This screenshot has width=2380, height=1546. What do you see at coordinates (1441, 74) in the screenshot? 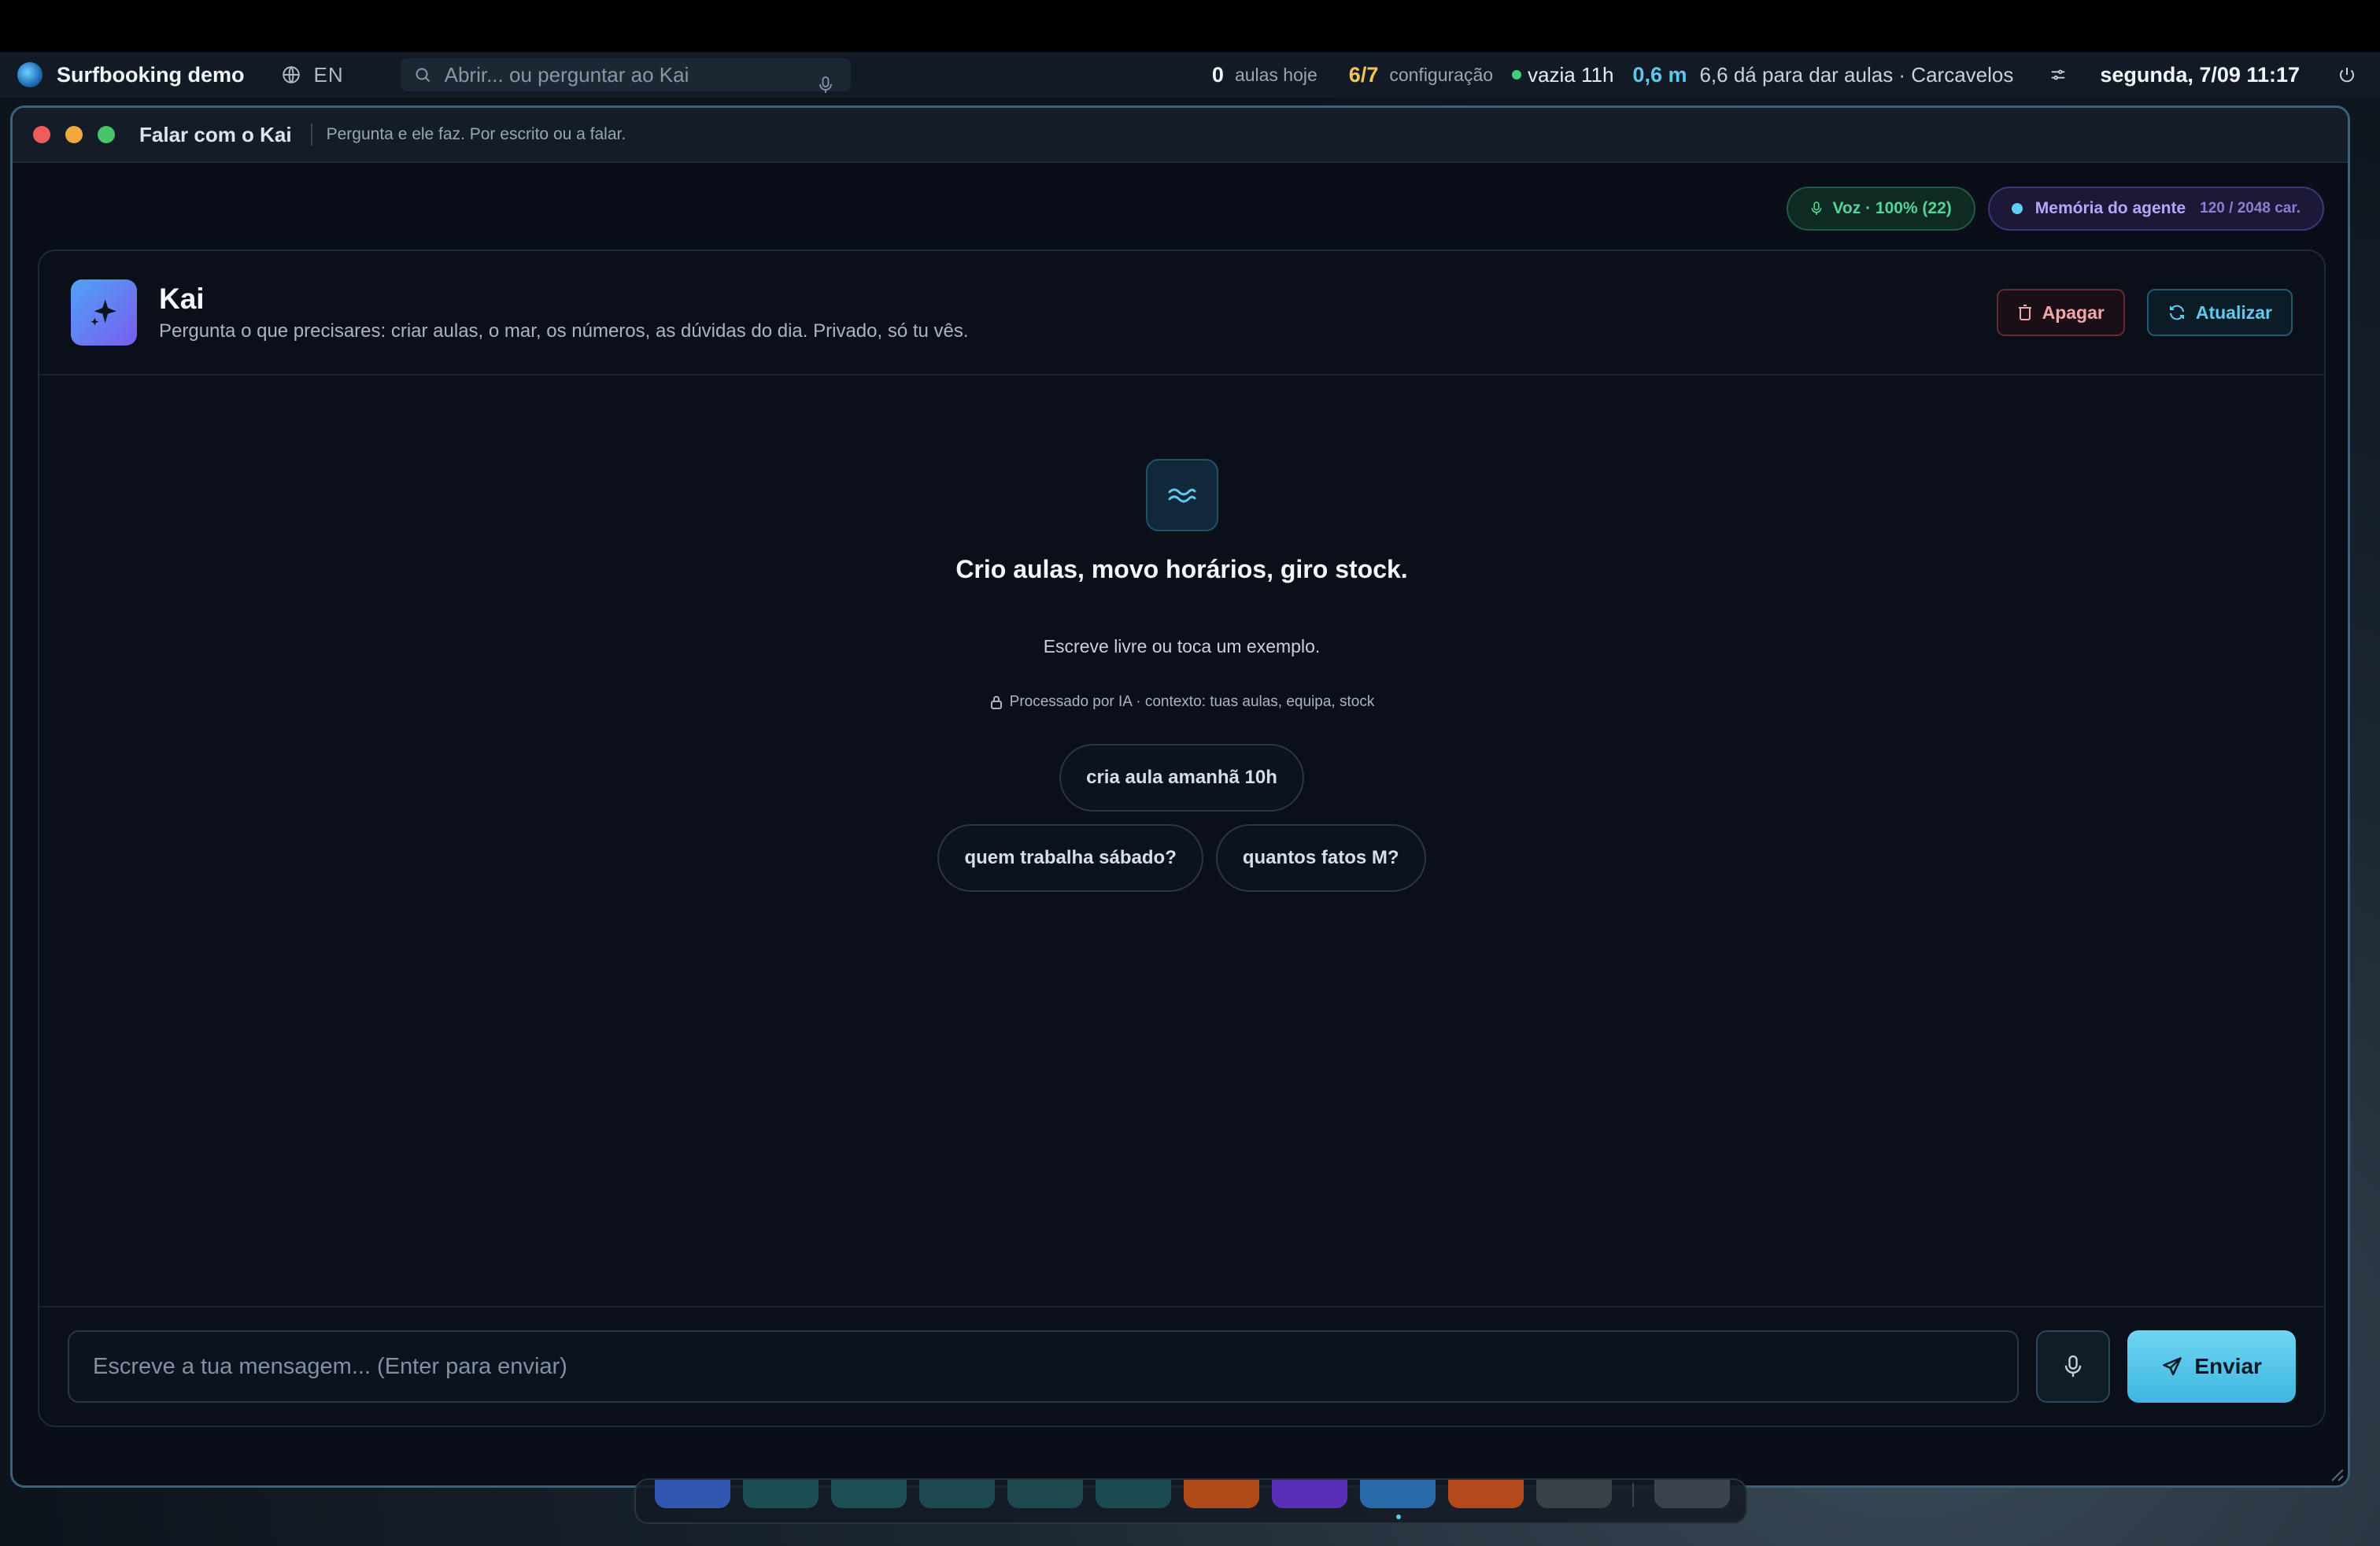
I see `config-label: configuração` at bounding box center [1441, 74].